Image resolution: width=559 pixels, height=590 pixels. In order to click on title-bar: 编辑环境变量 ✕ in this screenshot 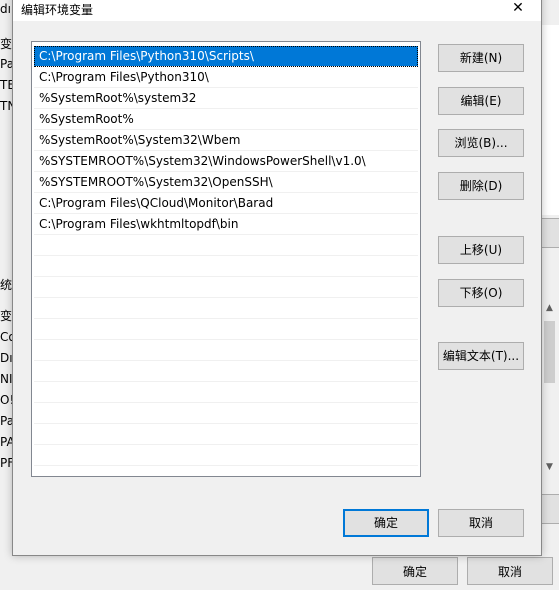, I will do `click(277, 10)`.